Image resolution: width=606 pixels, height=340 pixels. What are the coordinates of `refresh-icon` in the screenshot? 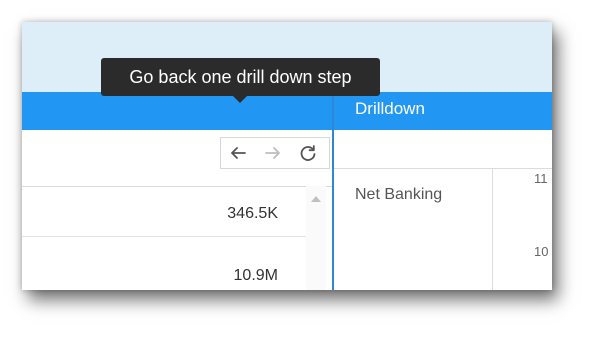 It's located at (308, 153).